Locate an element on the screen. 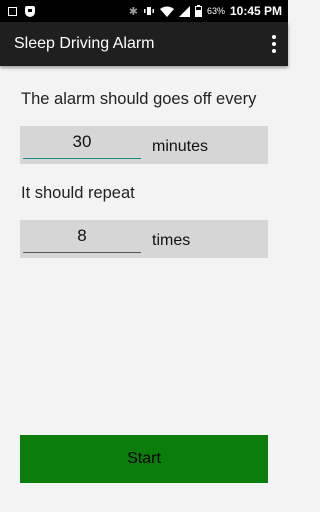 This screenshot has width=320, height=512. wifi-icon is located at coordinates (166, 11).